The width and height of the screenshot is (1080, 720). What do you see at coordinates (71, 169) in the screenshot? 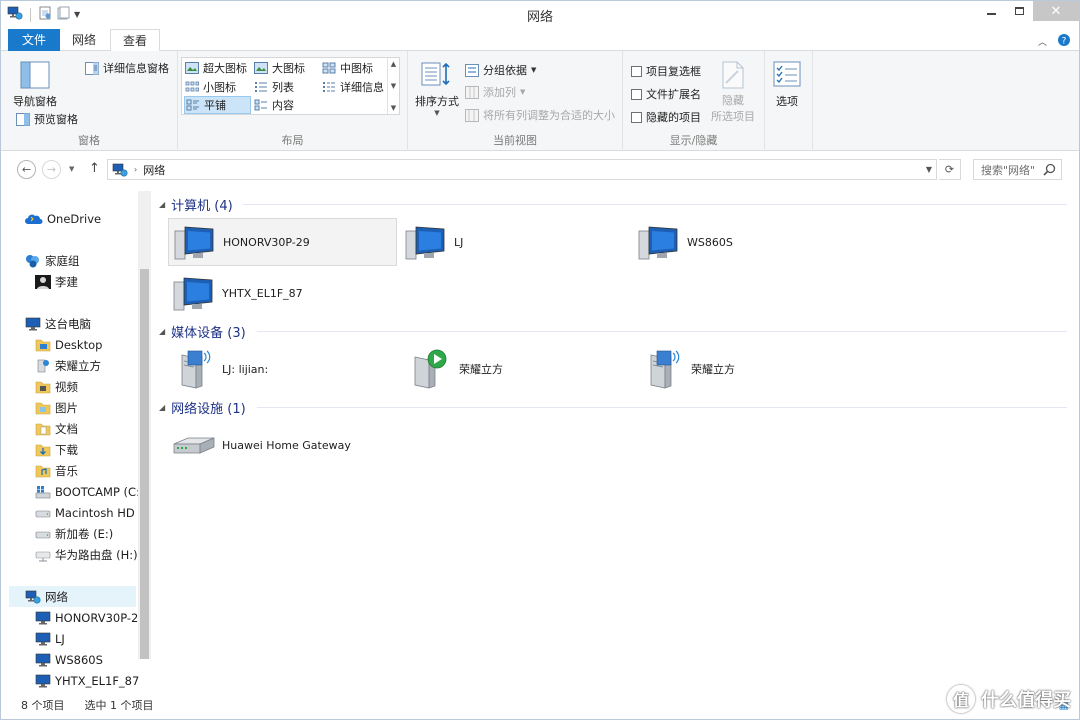
I see `recent-locations-icon: ▼` at bounding box center [71, 169].